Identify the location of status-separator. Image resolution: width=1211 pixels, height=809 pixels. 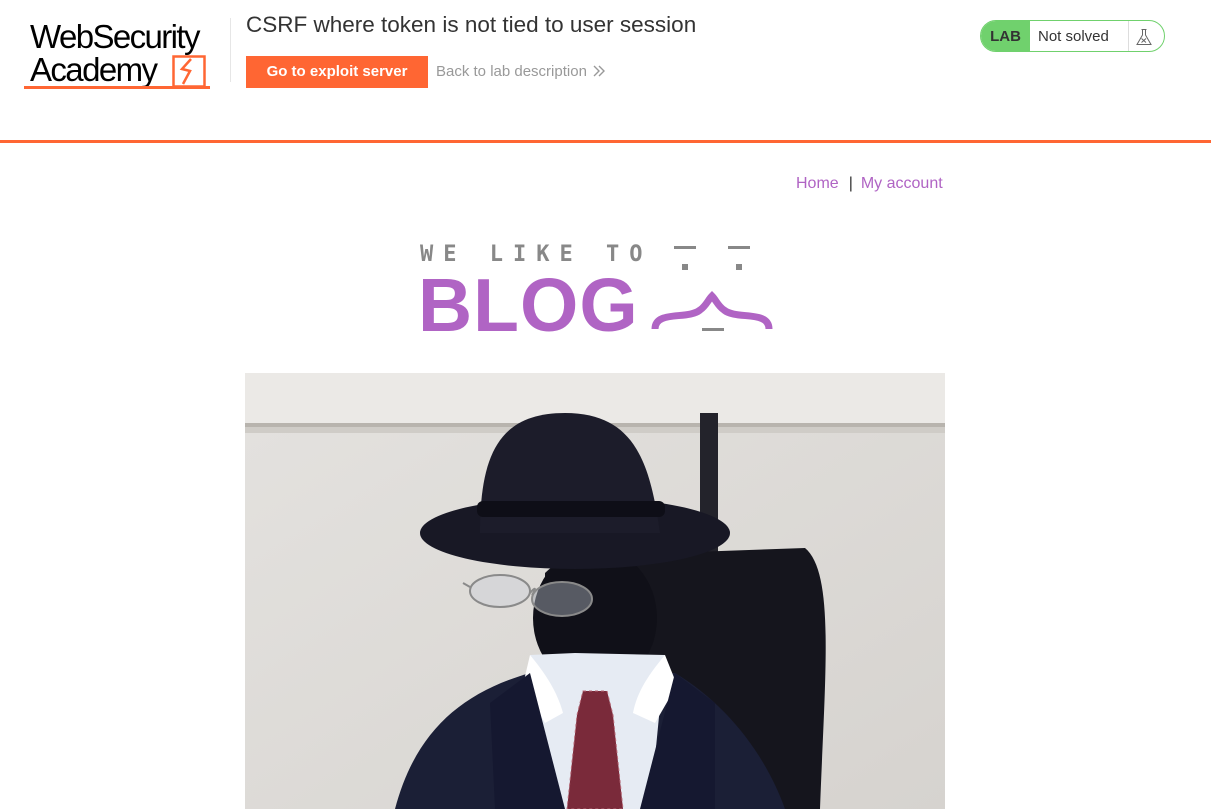
(1128, 36).